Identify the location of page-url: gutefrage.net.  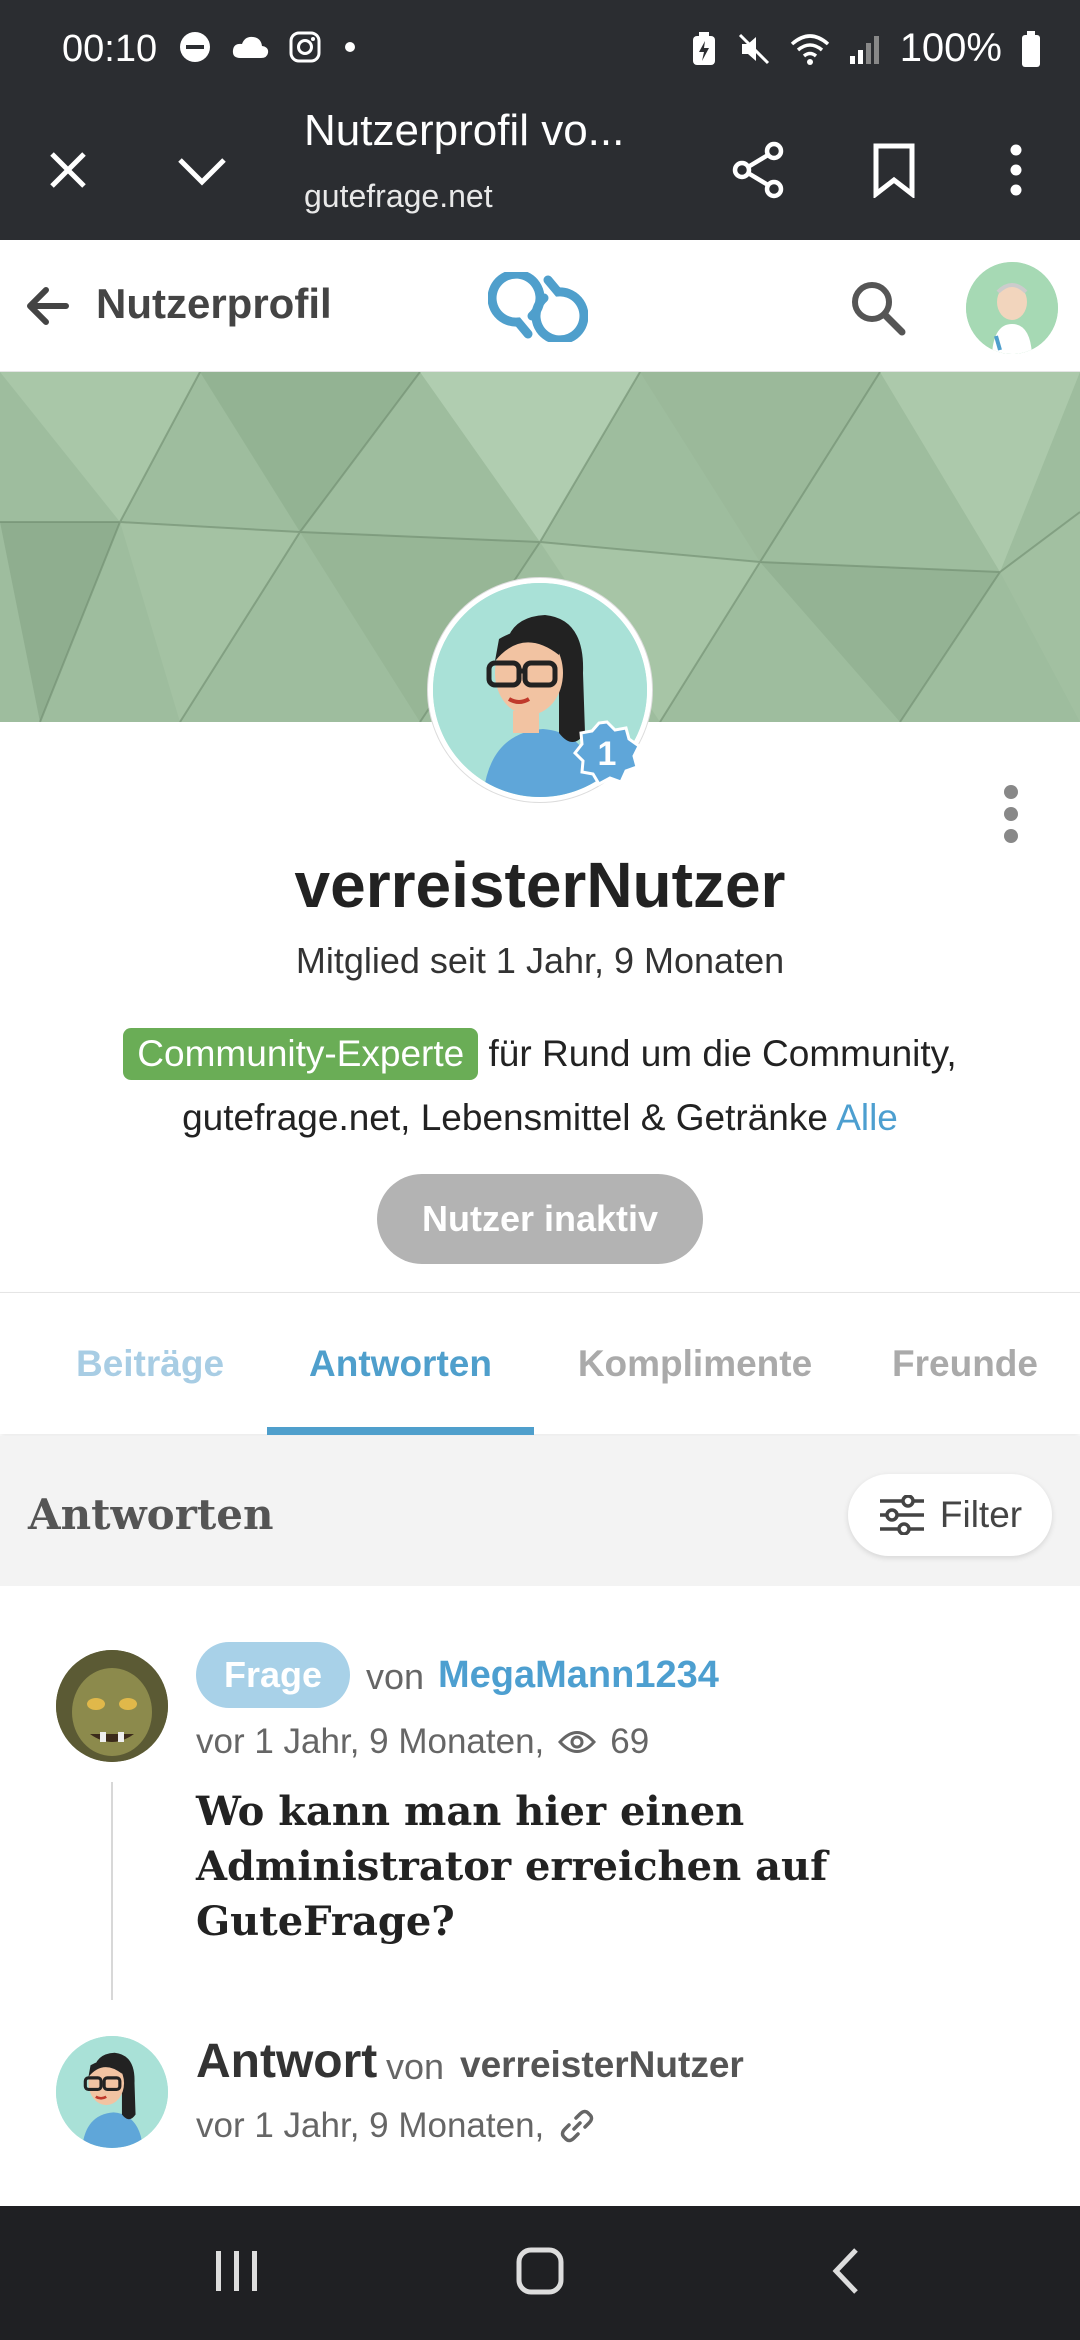
(398, 196).